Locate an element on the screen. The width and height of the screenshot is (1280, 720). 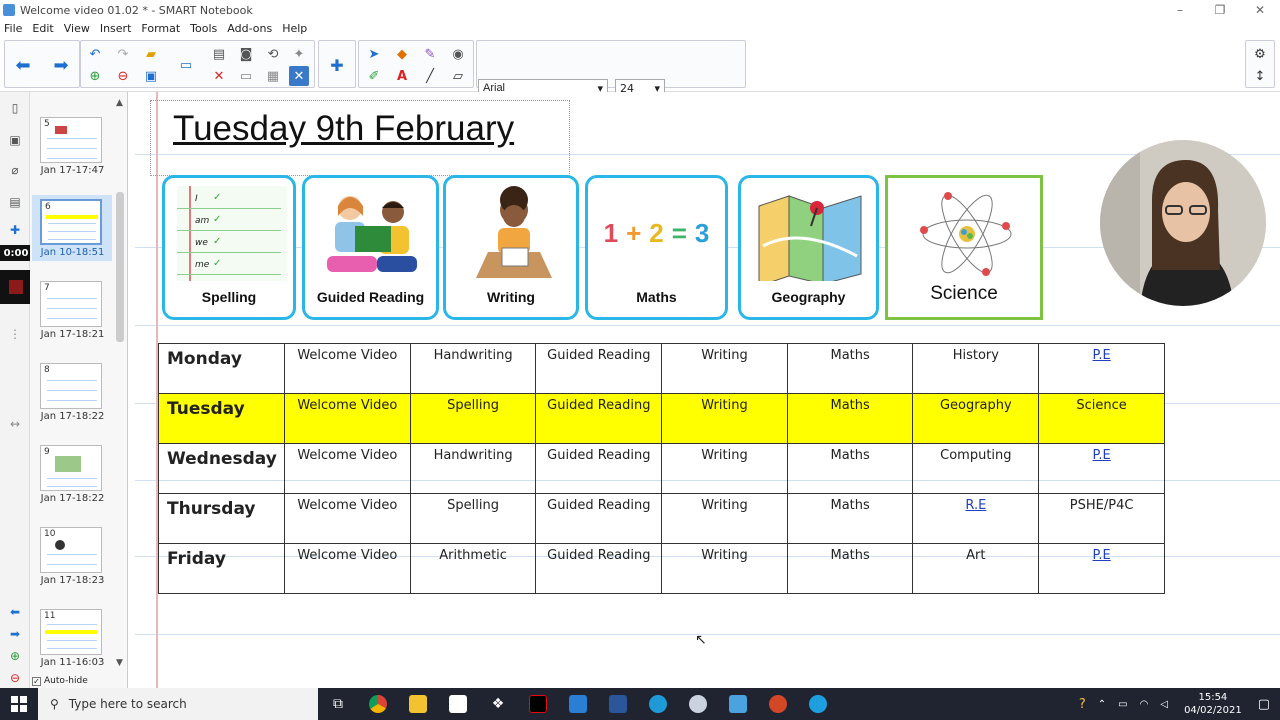
lesson-cell: PSHE/P4C is located at coordinates (1101, 518).